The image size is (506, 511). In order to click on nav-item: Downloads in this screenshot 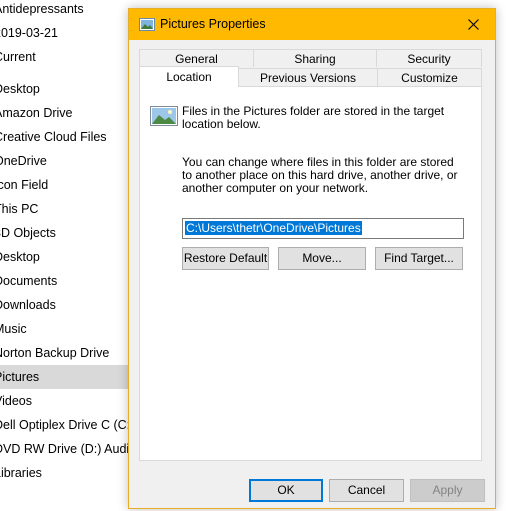, I will do `click(67, 305)`.